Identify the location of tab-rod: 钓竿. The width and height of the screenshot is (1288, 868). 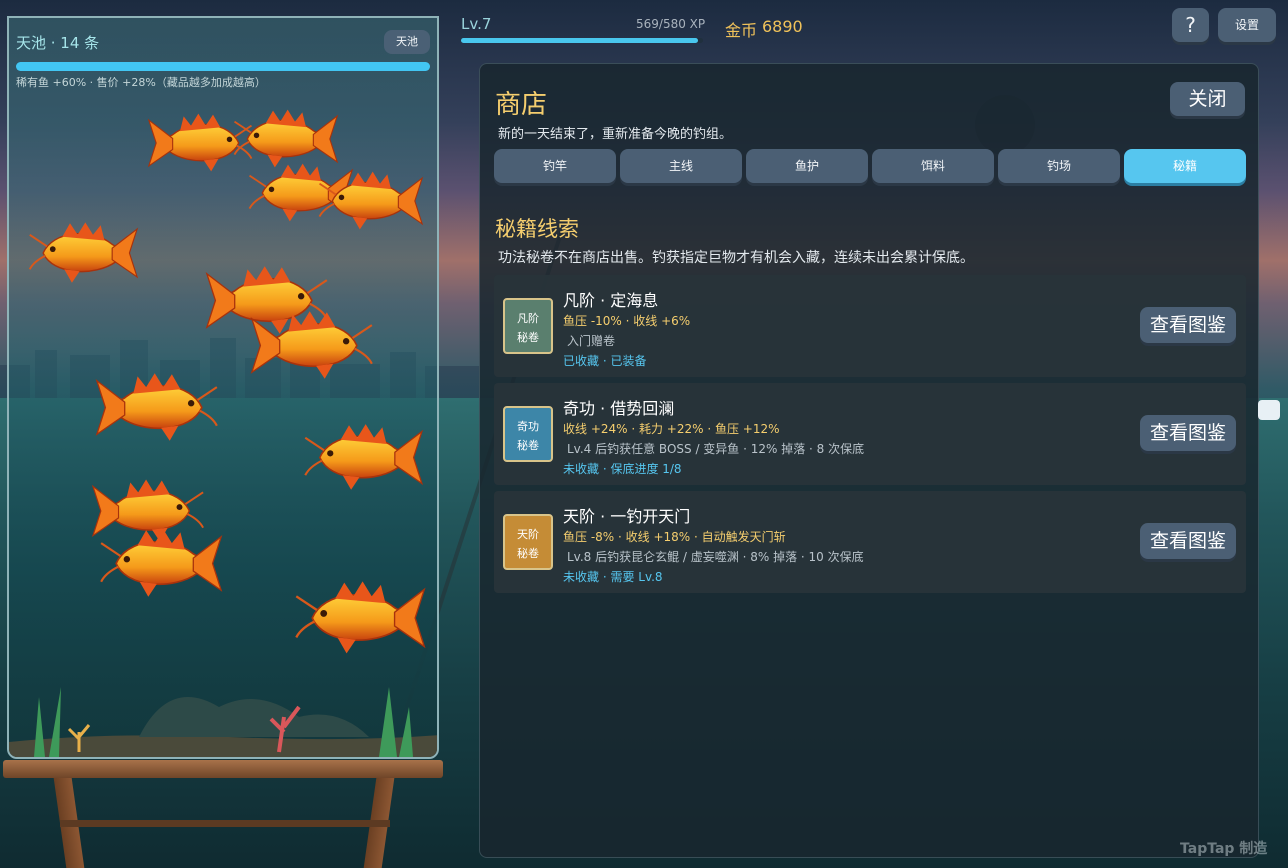
(555, 166).